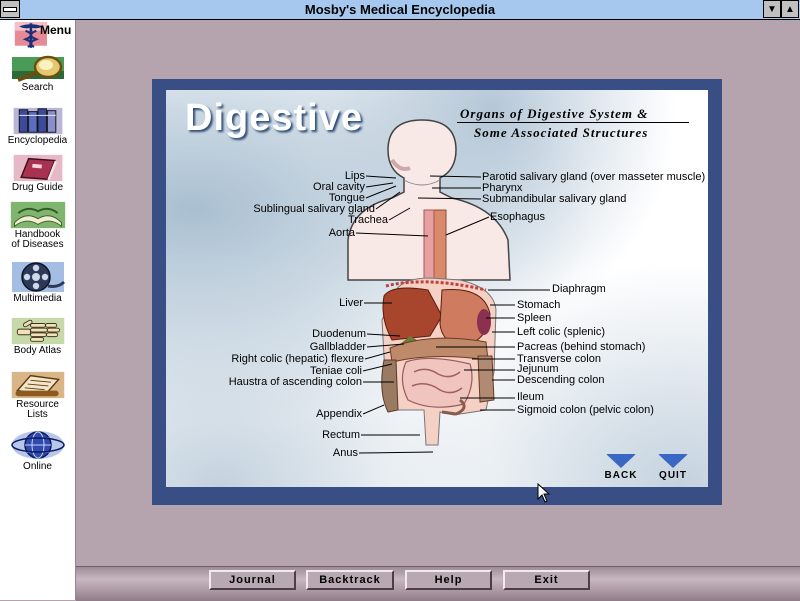 This screenshot has width=800, height=601. I want to click on label-leader-lines, so click(452, 314).